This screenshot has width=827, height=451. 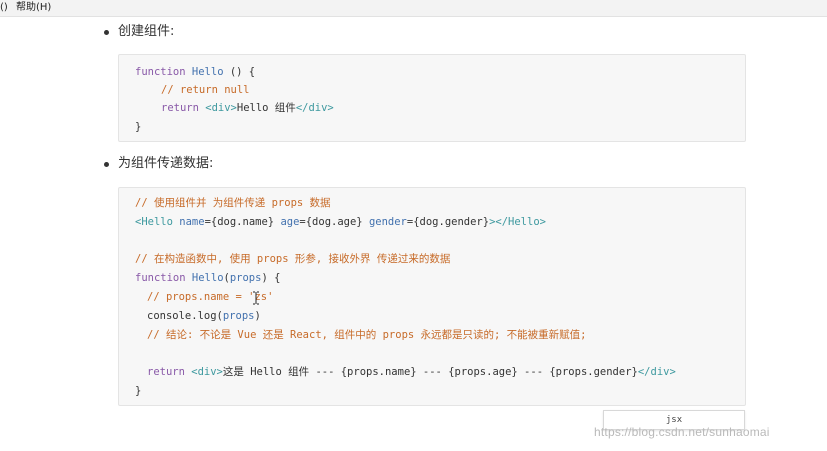 What do you see at coordinates (413, 8) in the screenshot?
I see `menu-bar: () 帮助(H)` at bounding box center [413, 8].